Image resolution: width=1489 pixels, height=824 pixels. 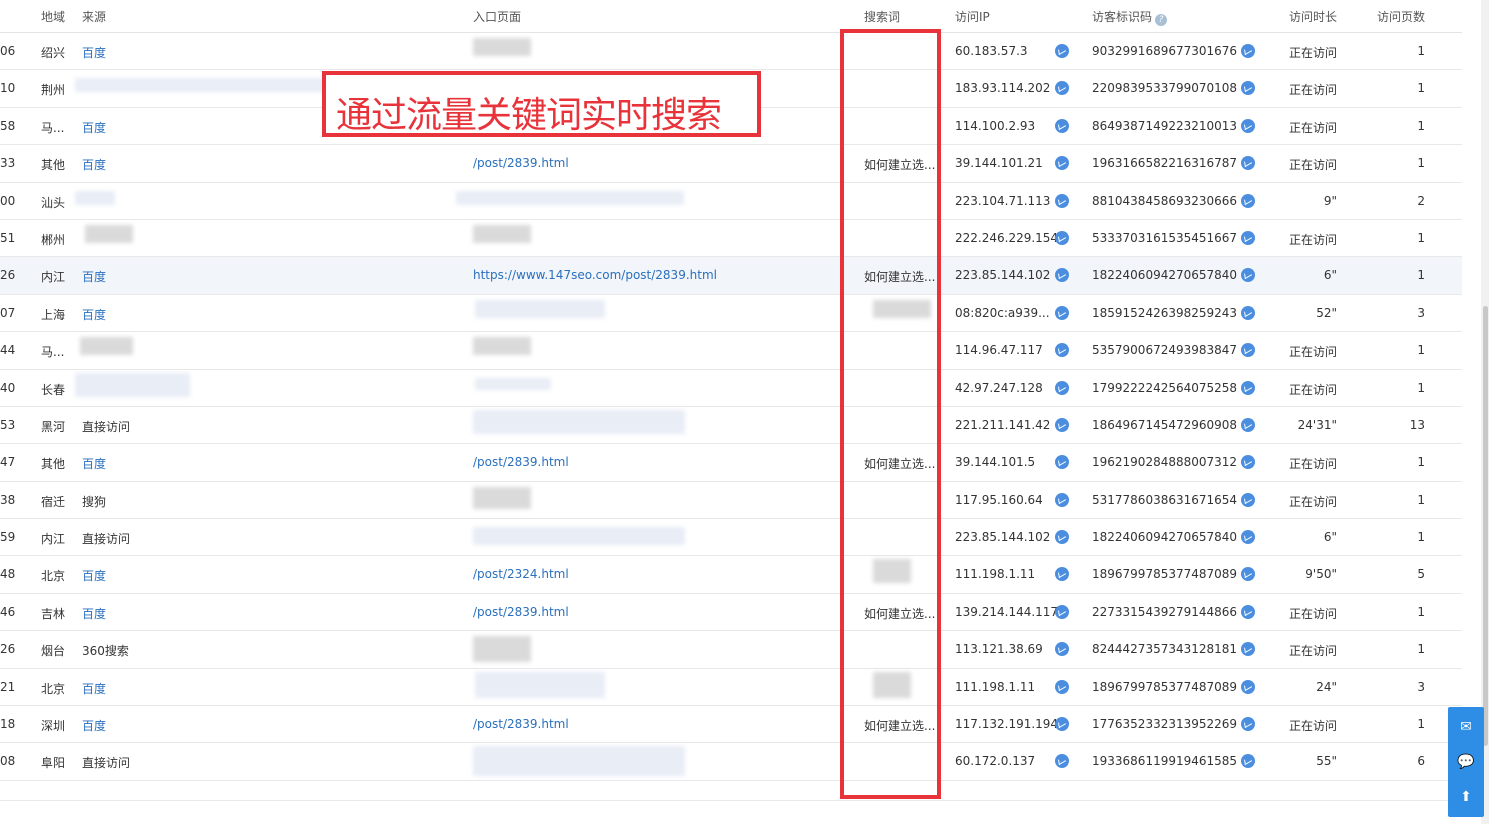 What do you see at coordinates (106, 346) in the screenshot?
I see `redacted-block` at bounding box center [106, 346].